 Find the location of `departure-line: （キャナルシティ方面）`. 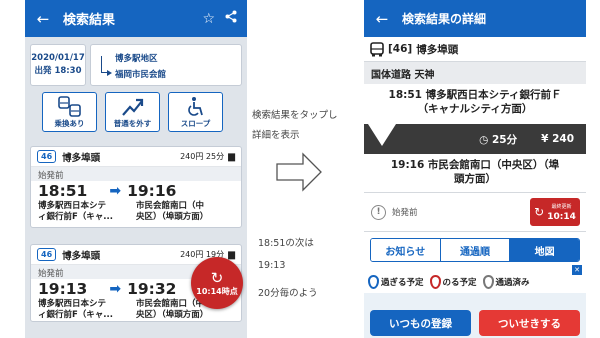

departure-line: （キャナルシティ方面） is located at coordinates (475, 109).